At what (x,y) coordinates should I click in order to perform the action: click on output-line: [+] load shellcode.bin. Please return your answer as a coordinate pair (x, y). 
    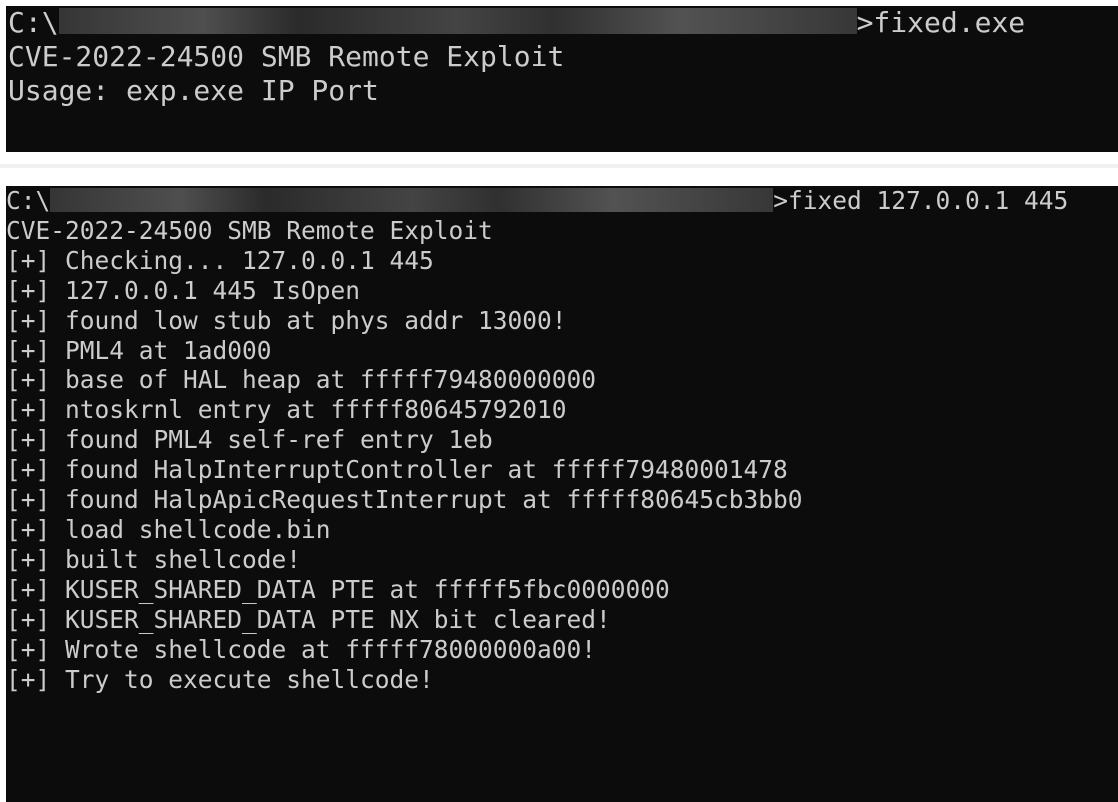
    Looking at the image, I should click on (168, 529).